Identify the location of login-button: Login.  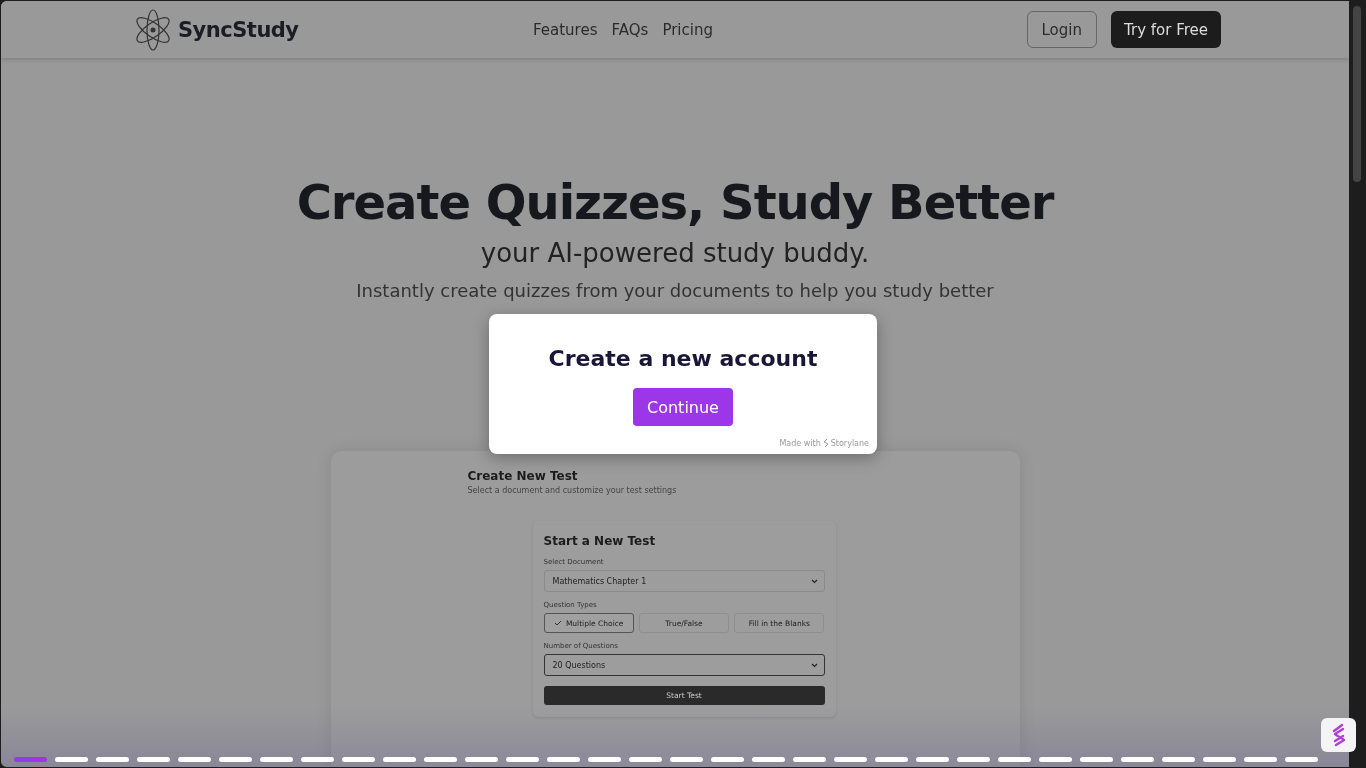
(1061, 29).